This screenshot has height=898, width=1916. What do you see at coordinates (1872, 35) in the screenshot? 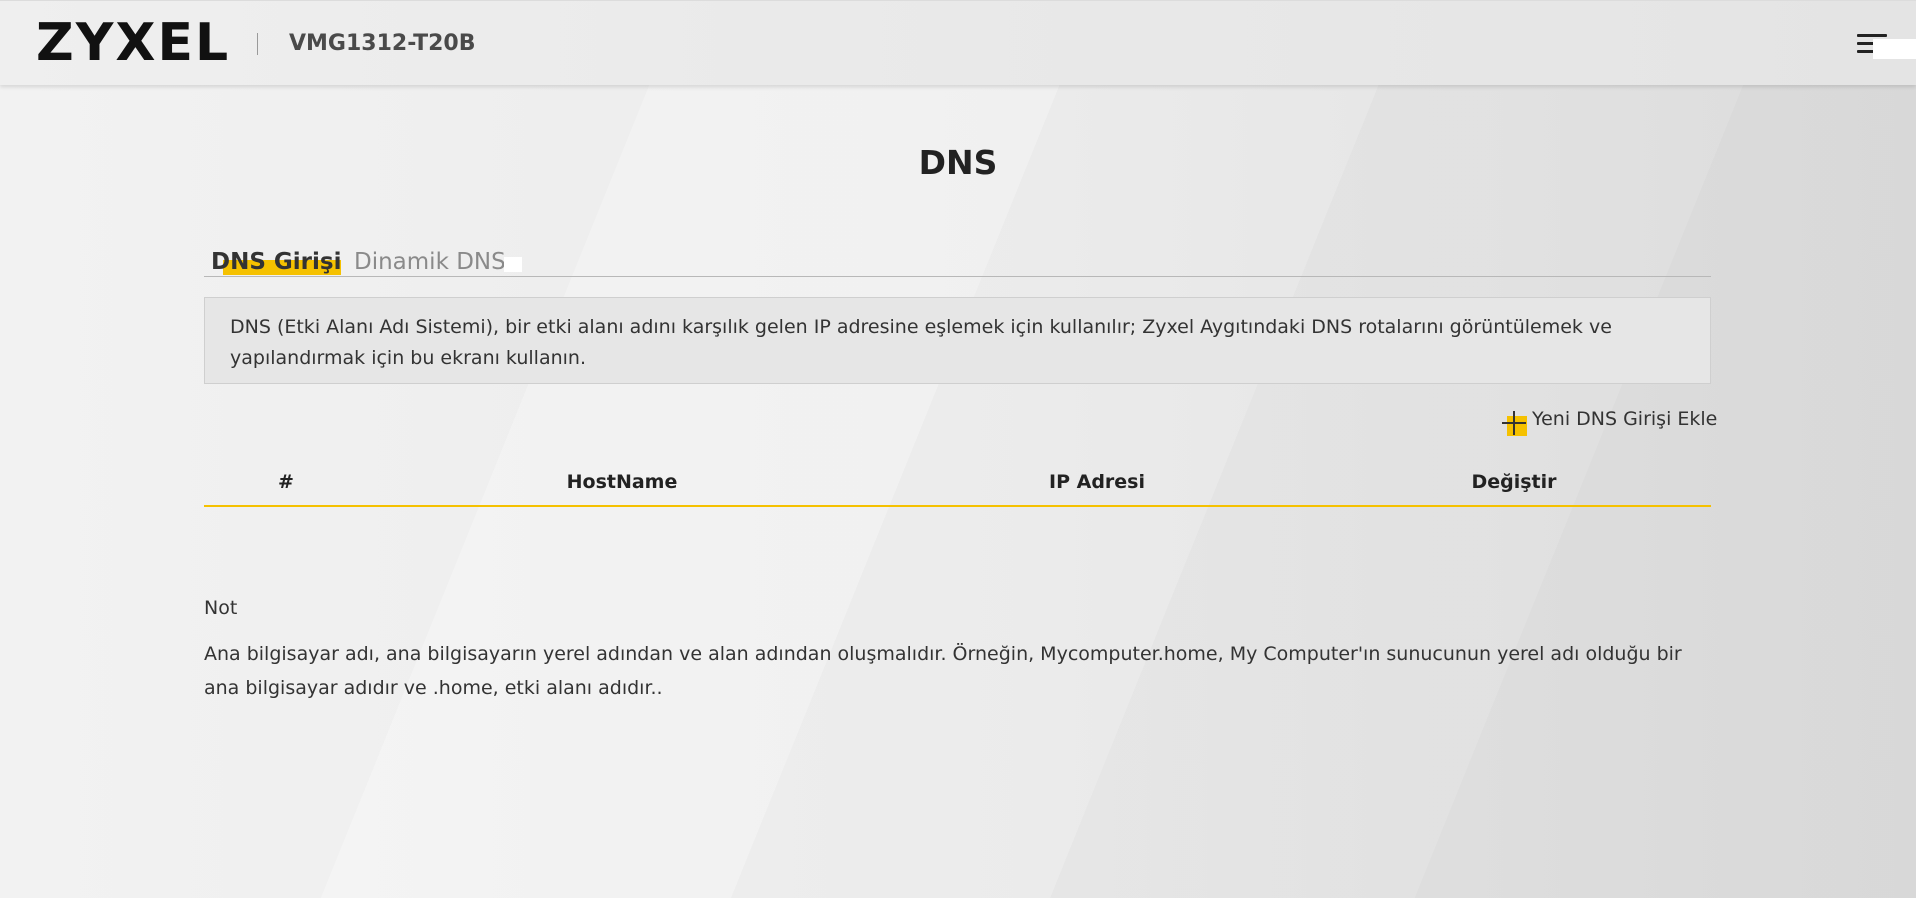
I see `menu-line` at bounding box center [1872, 35].